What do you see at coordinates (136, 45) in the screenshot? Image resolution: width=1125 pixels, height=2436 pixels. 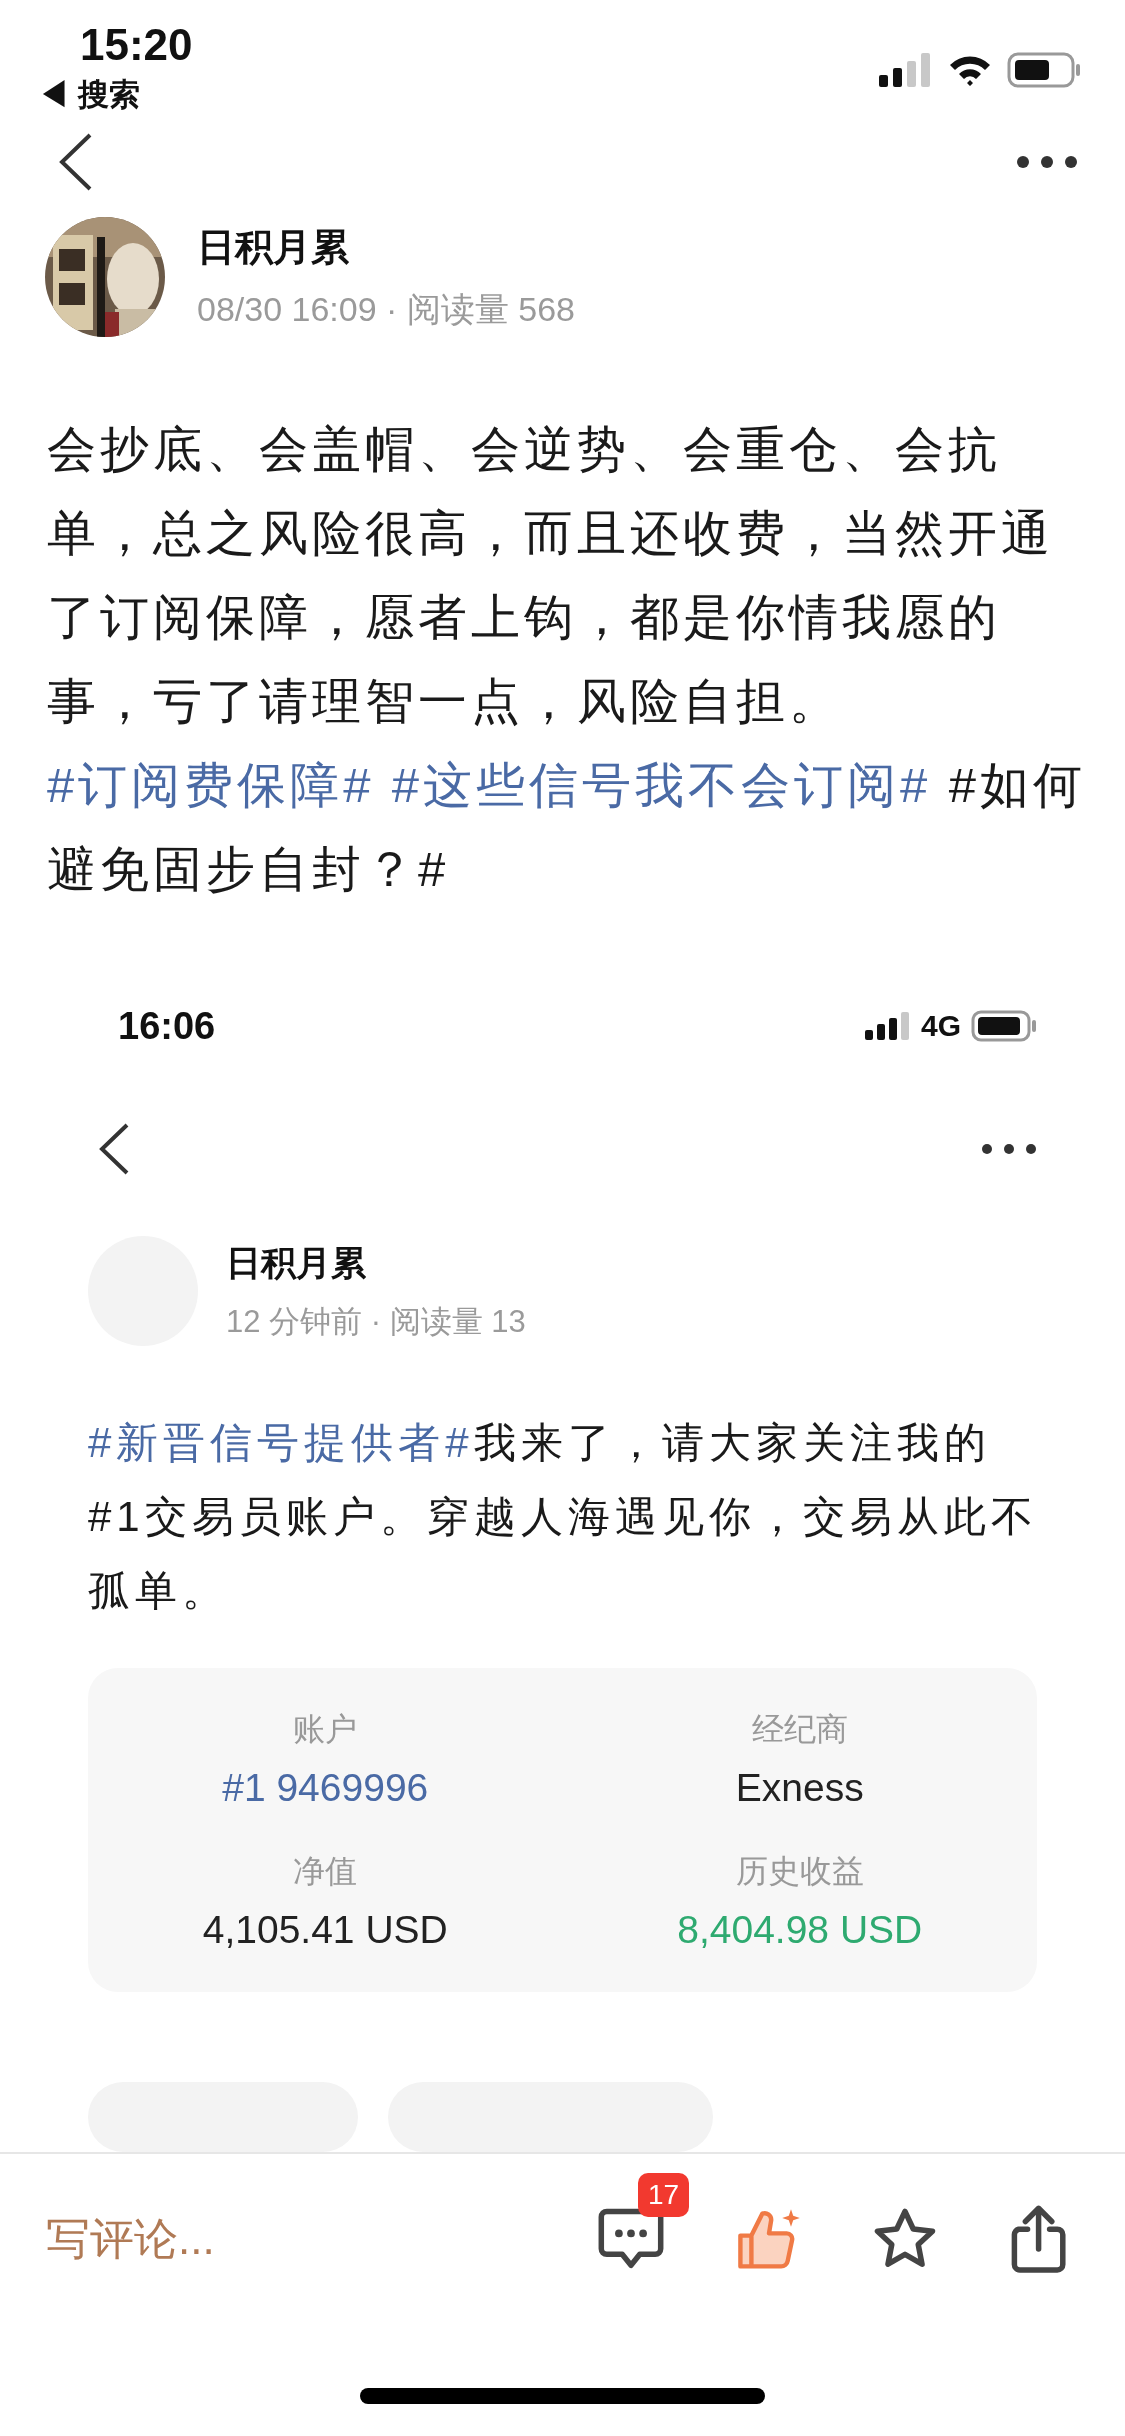 I see `status-time: 15:20` at bounding box center [136, 45].